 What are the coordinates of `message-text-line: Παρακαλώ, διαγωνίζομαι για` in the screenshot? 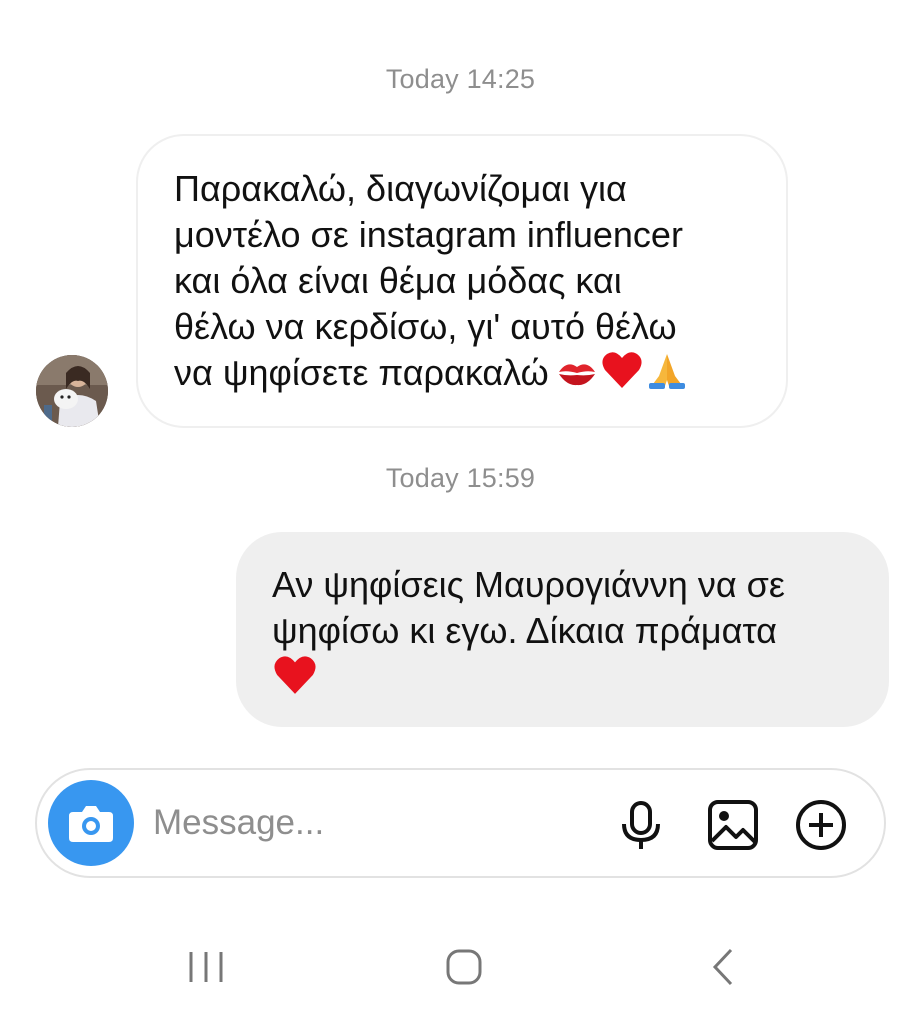 It's located at (400, 188).